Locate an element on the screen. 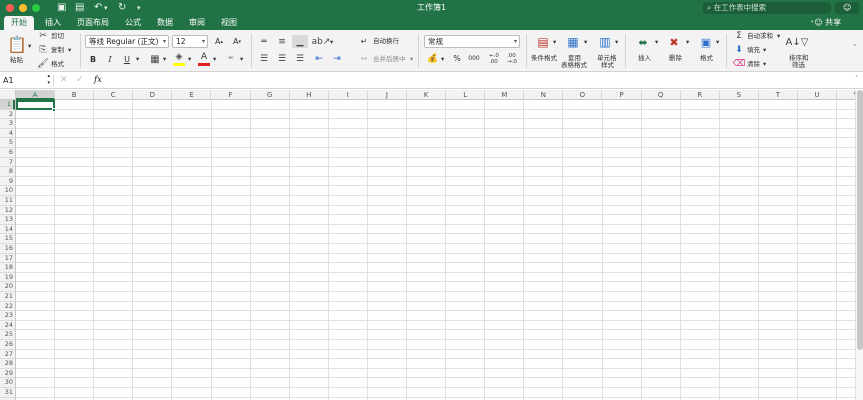 This screenshot has height=400, width=863. row-header-10: 10 is located at coordinates (7, 191).